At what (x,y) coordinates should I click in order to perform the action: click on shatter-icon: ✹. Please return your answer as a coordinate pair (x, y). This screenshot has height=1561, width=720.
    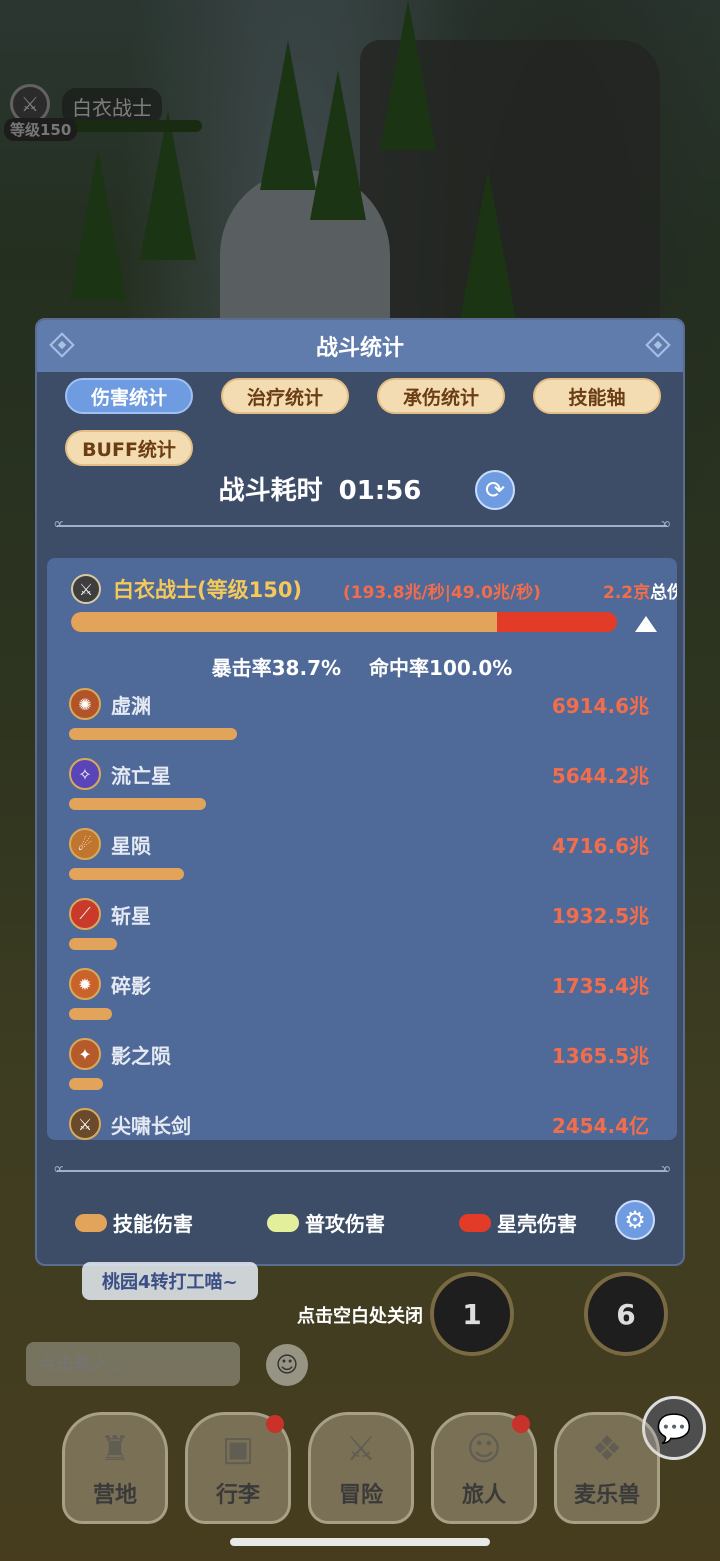
    Looking at the image, I should click on (85, 984).